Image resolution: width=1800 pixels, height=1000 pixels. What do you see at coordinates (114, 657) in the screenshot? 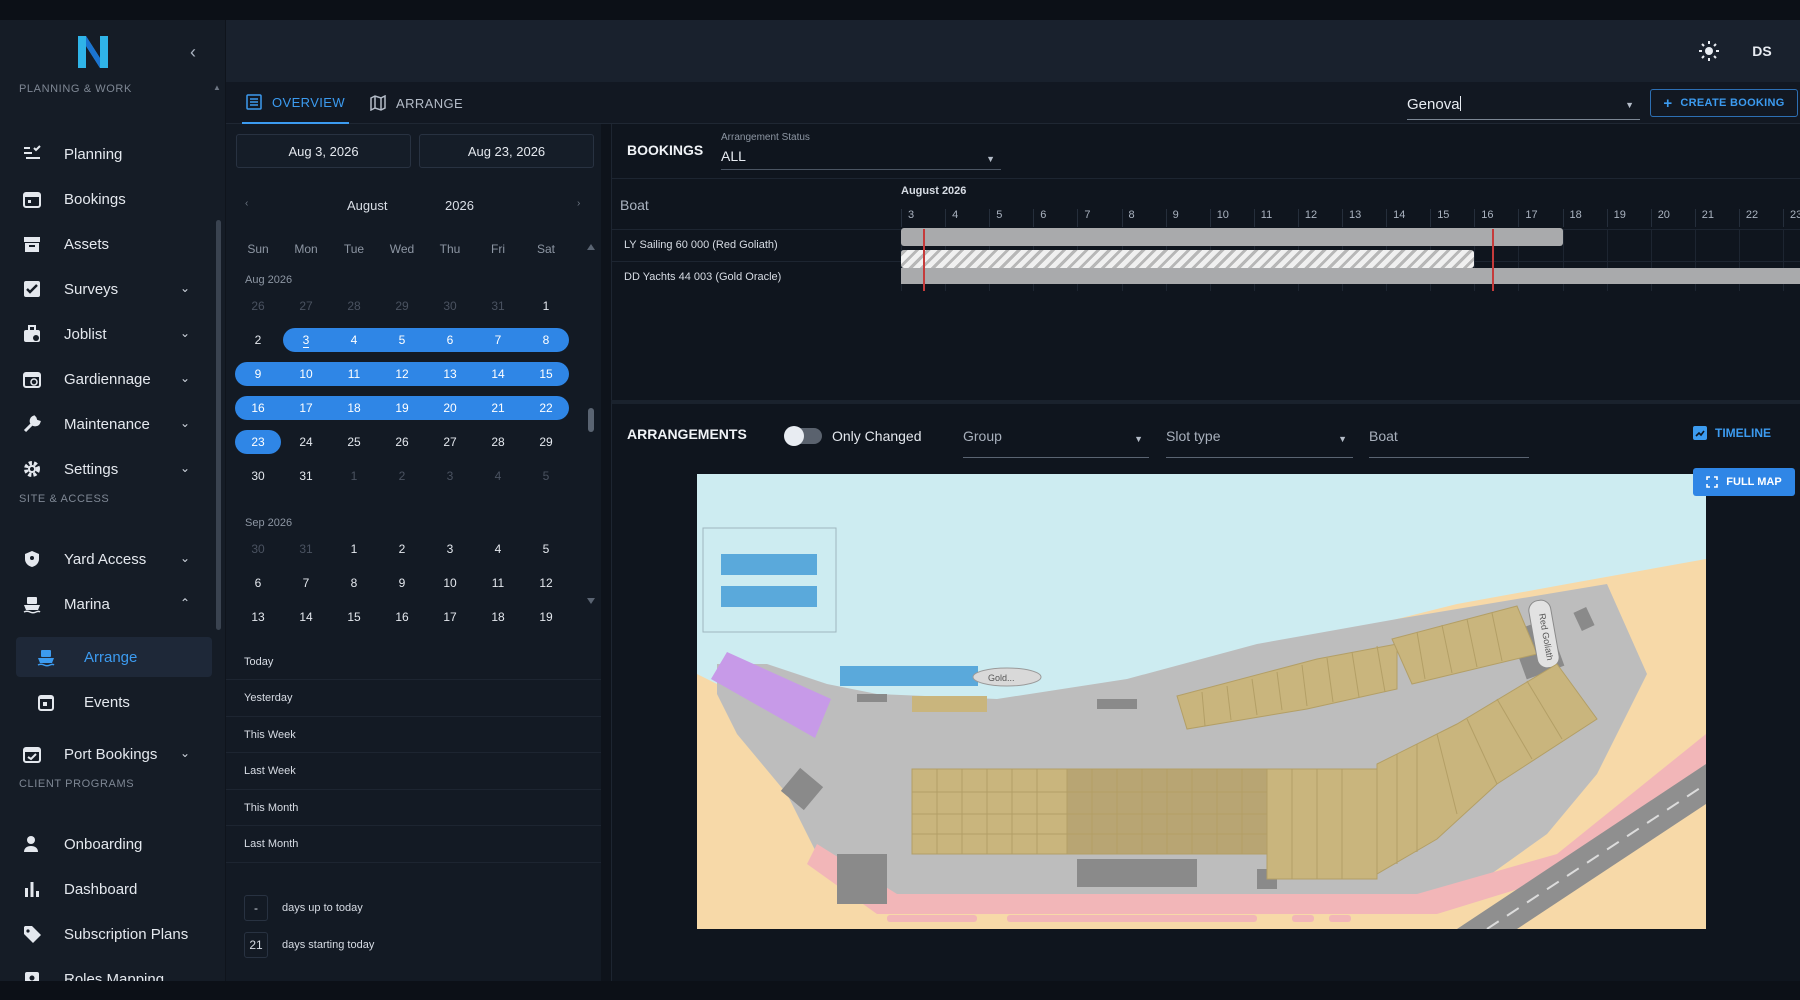
I see `sidebar-item-arrange: Arrange` at bounding box center [114, 657].